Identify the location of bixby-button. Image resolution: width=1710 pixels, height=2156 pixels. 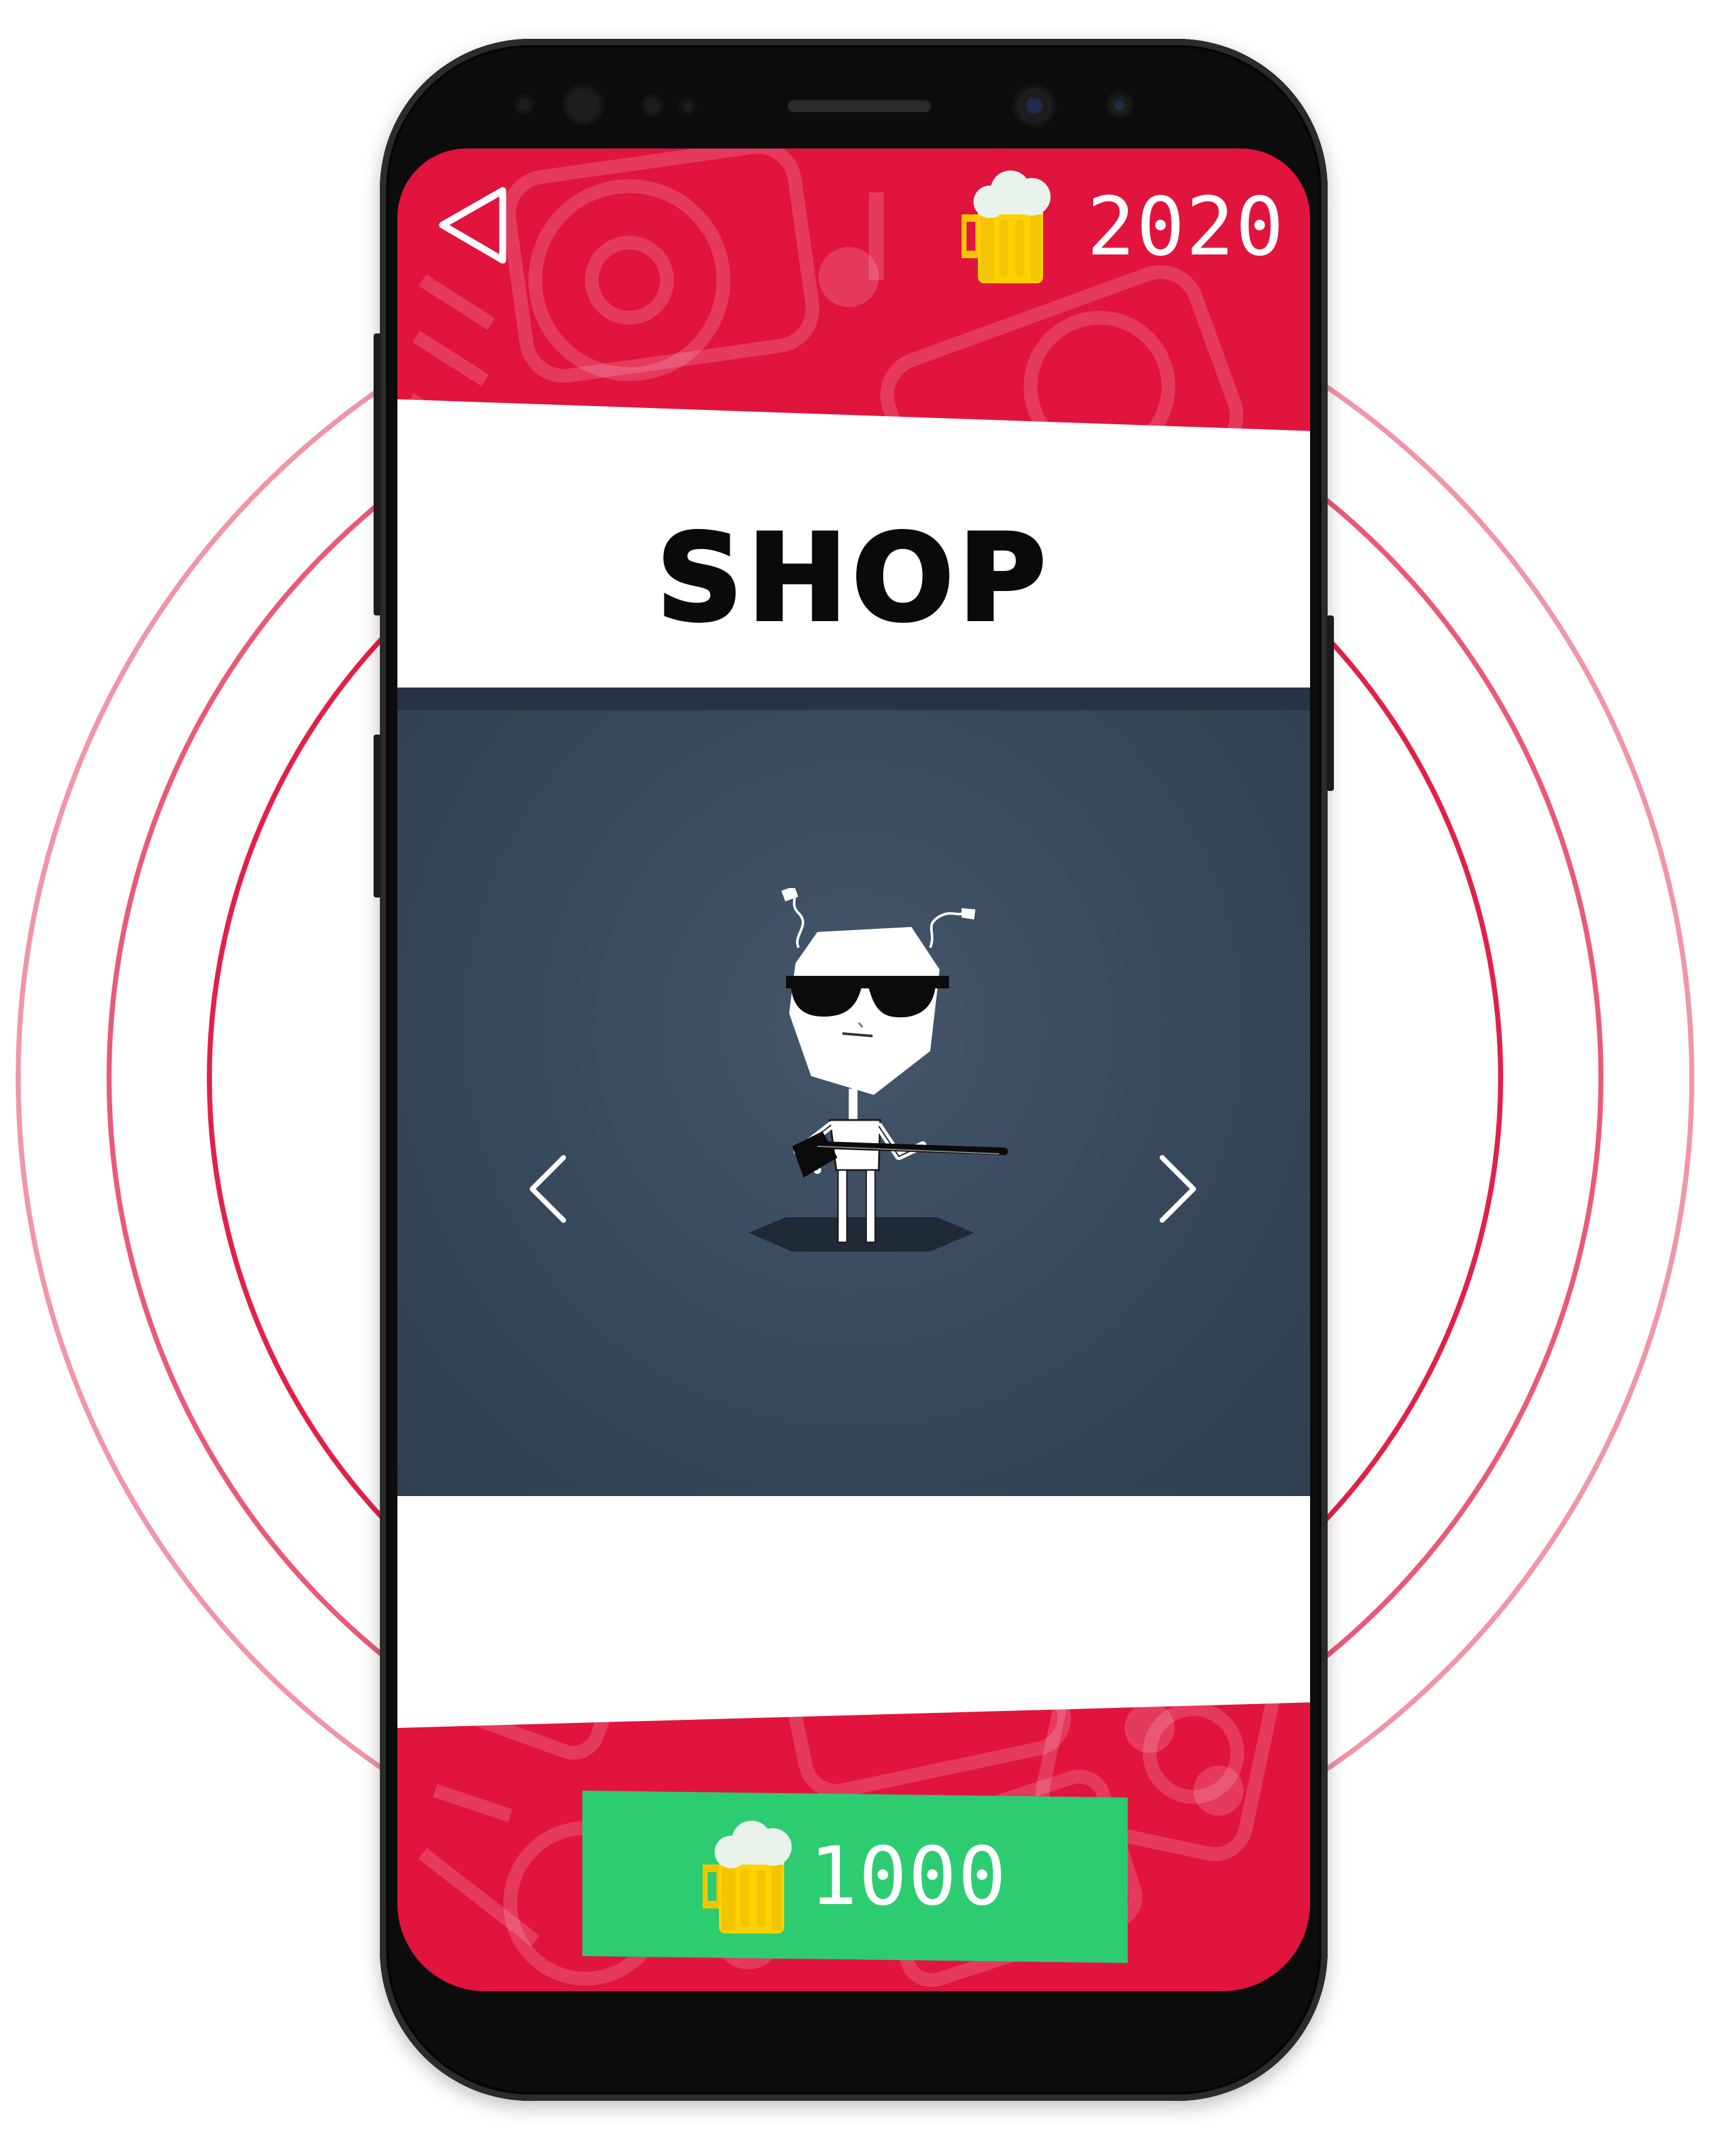
(377, 816).